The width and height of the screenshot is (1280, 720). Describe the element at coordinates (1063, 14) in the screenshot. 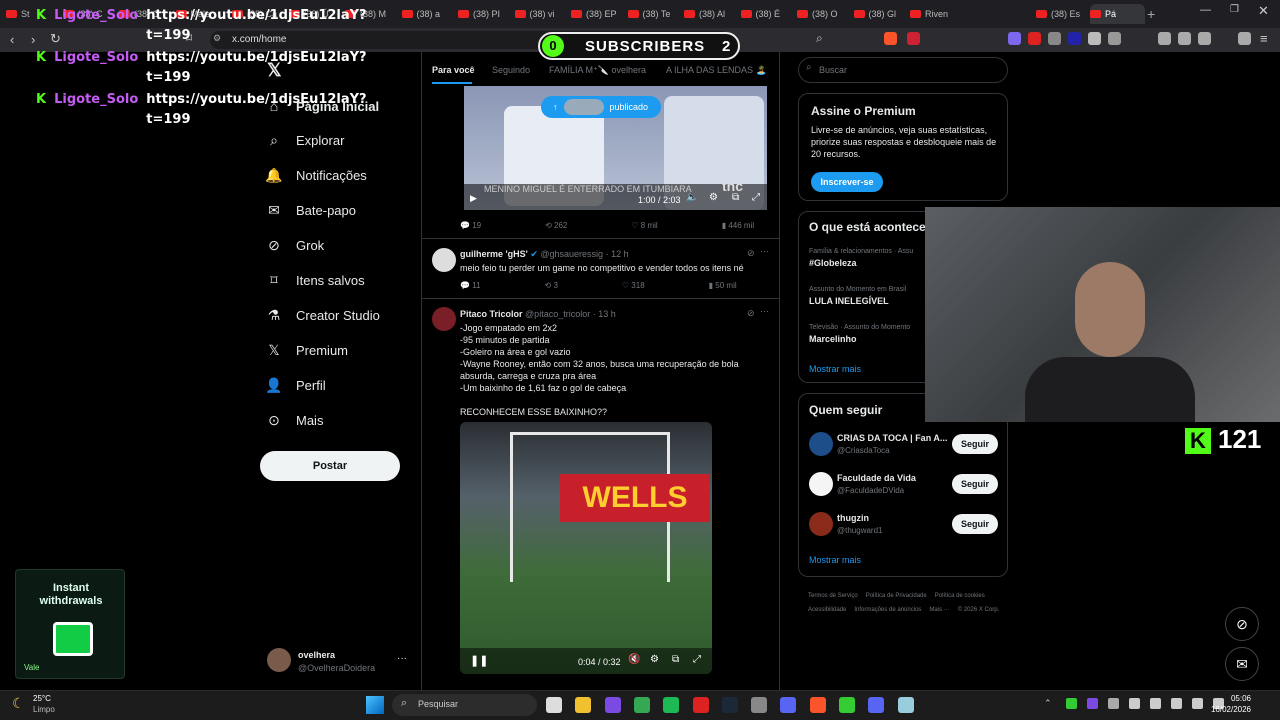

I see `browser-tab: (38) Es` at that location.